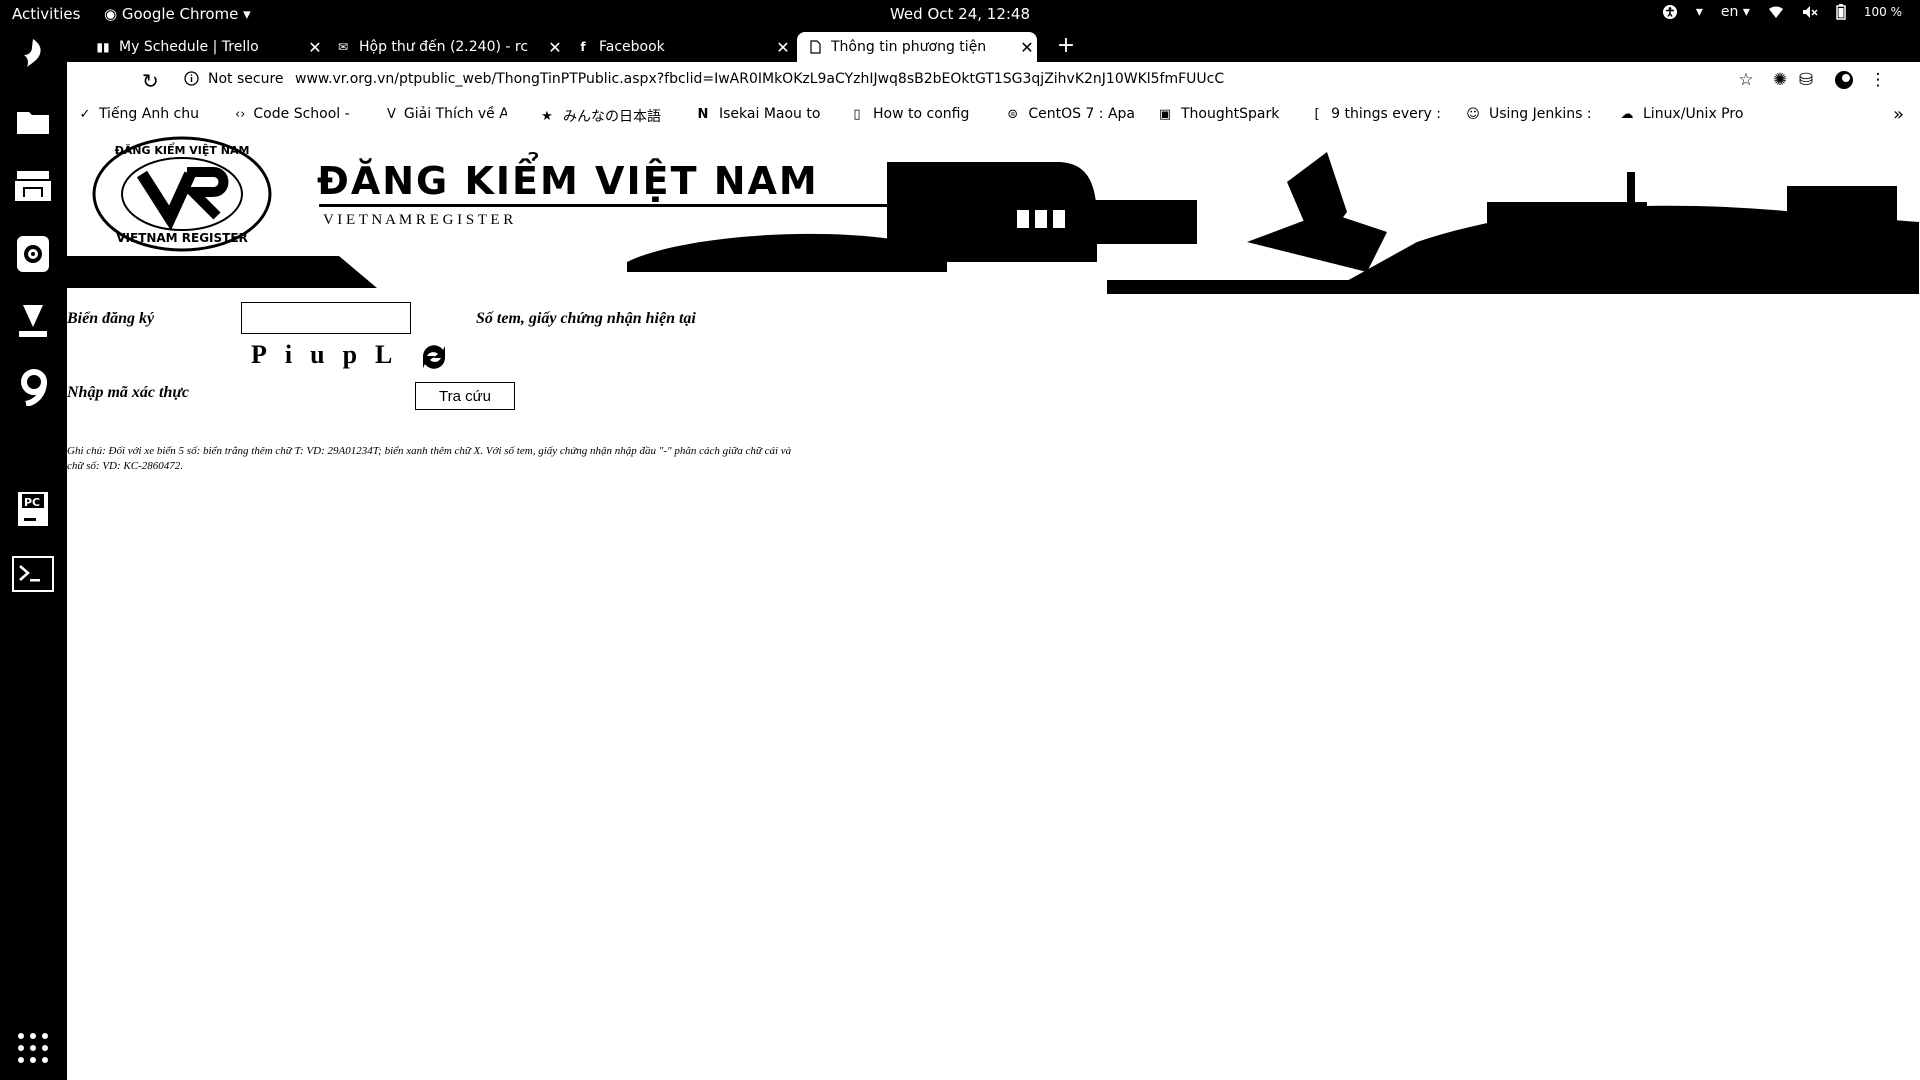 The image size is (1920, 1080). What do you see at coordinates (1627, 114) in the screenshot?
I see `cloud-icon: ☁` at bounding box center [1627, 114].